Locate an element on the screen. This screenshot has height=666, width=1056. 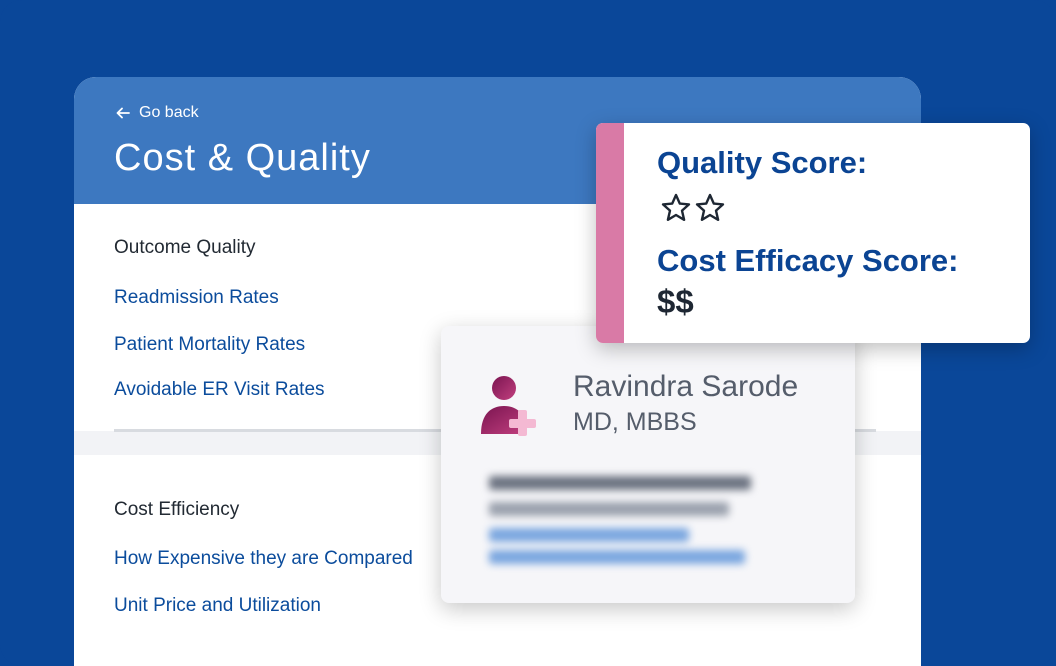
link-patient-mortality-rates: Patient Mortality Rates is located at coordinates (209, 345).